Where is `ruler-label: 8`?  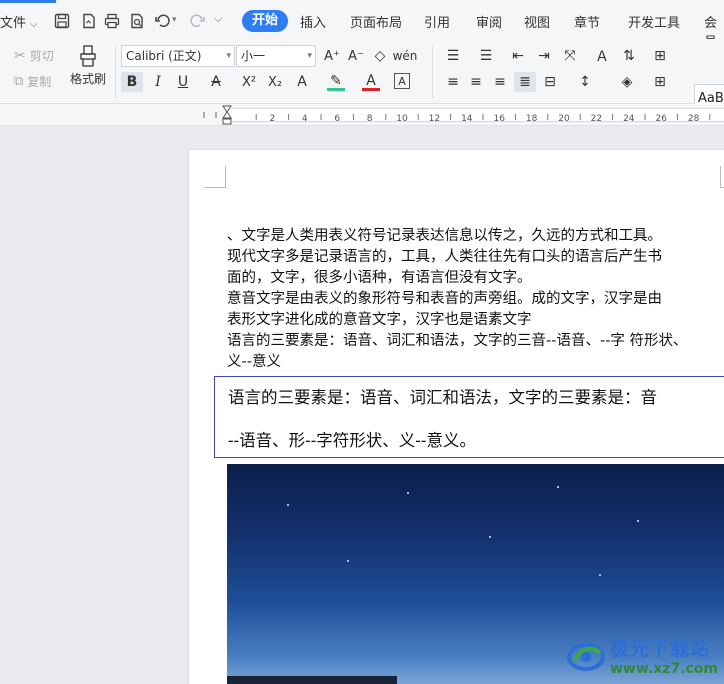 ruler-label: 8 is located at coordinates (370, 119).